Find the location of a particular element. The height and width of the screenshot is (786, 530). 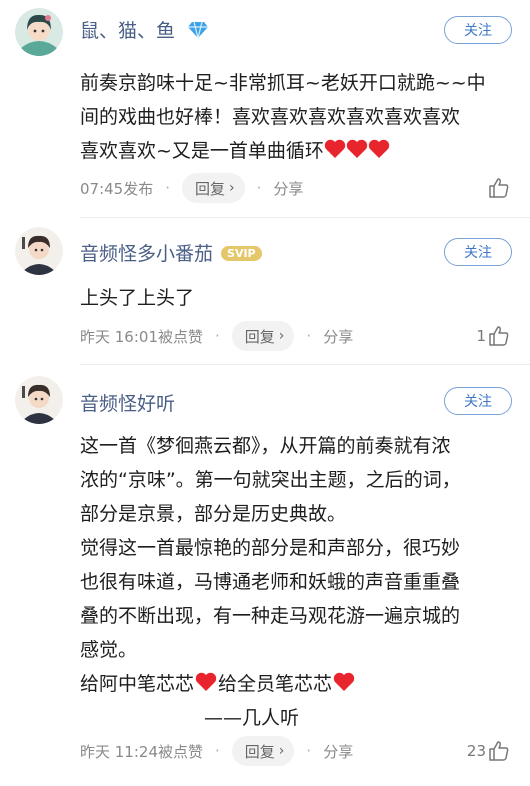

comment-line: 叠的不断出现，有一种走马观花游一遍京城的 is located at coordinates (270, 616).